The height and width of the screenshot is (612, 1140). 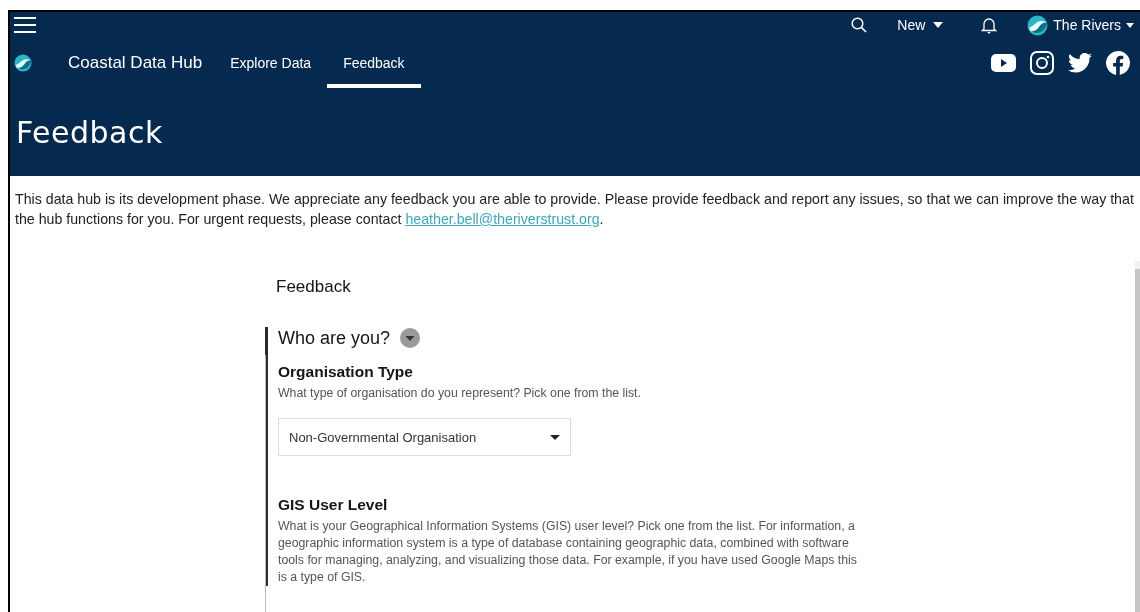 What do you see at coordinates (1042, 63) in the screenshot?
I see `camera-icon` at bounding box center [1042, 63].